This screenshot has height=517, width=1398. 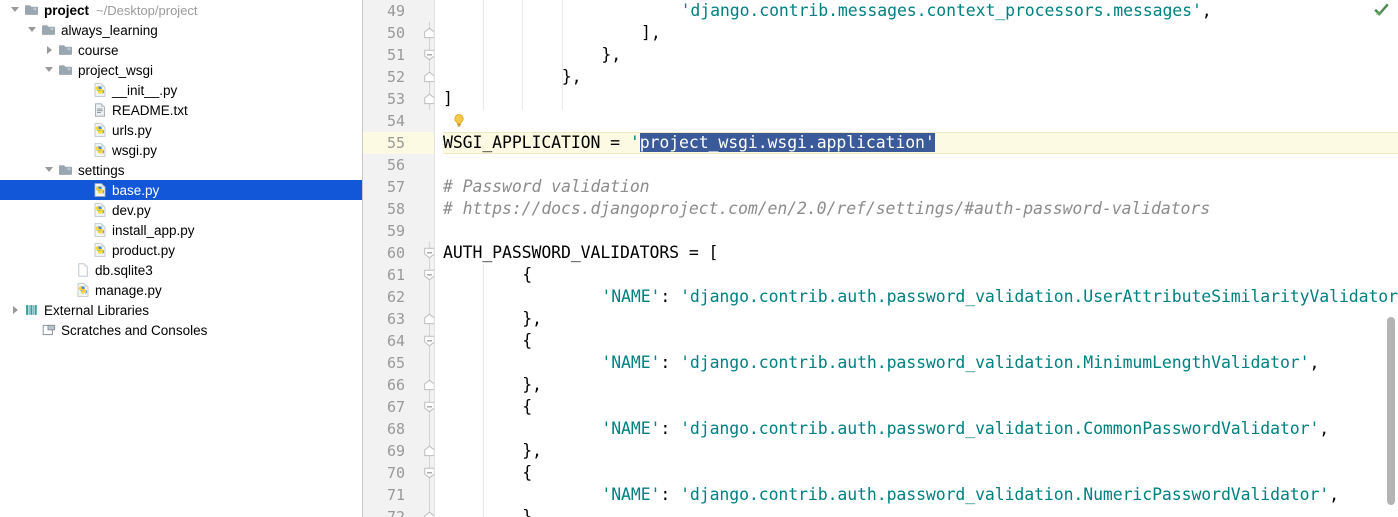 What do you see at coordinates (181, 30) in the screenshot?
I see `tree-row-always-learning: always_learning` at bounding box center [181, 30].